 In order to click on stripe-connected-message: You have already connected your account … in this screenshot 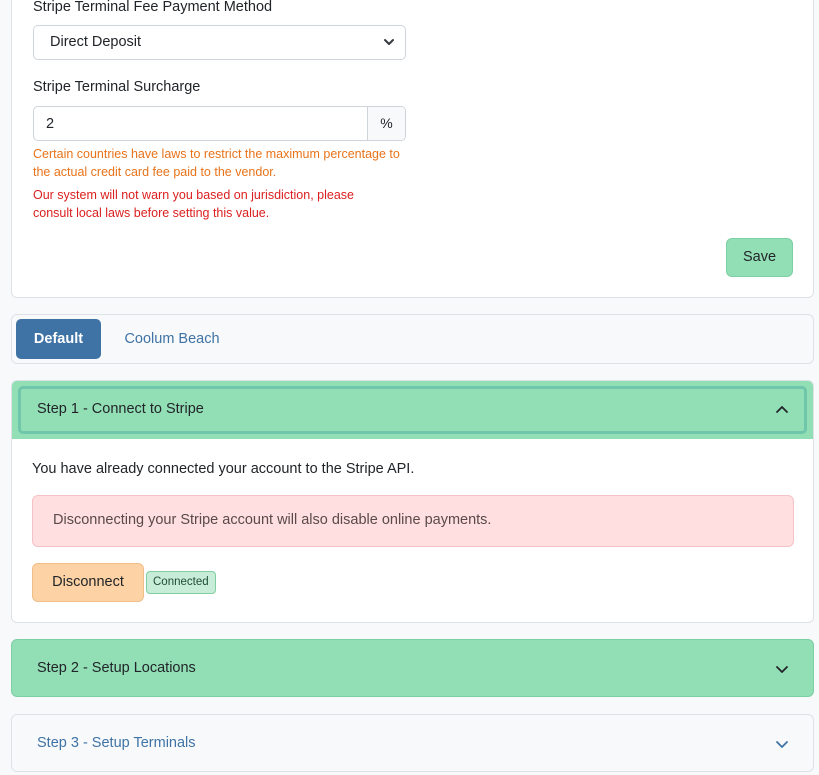, I will do `click(223, 469)`.